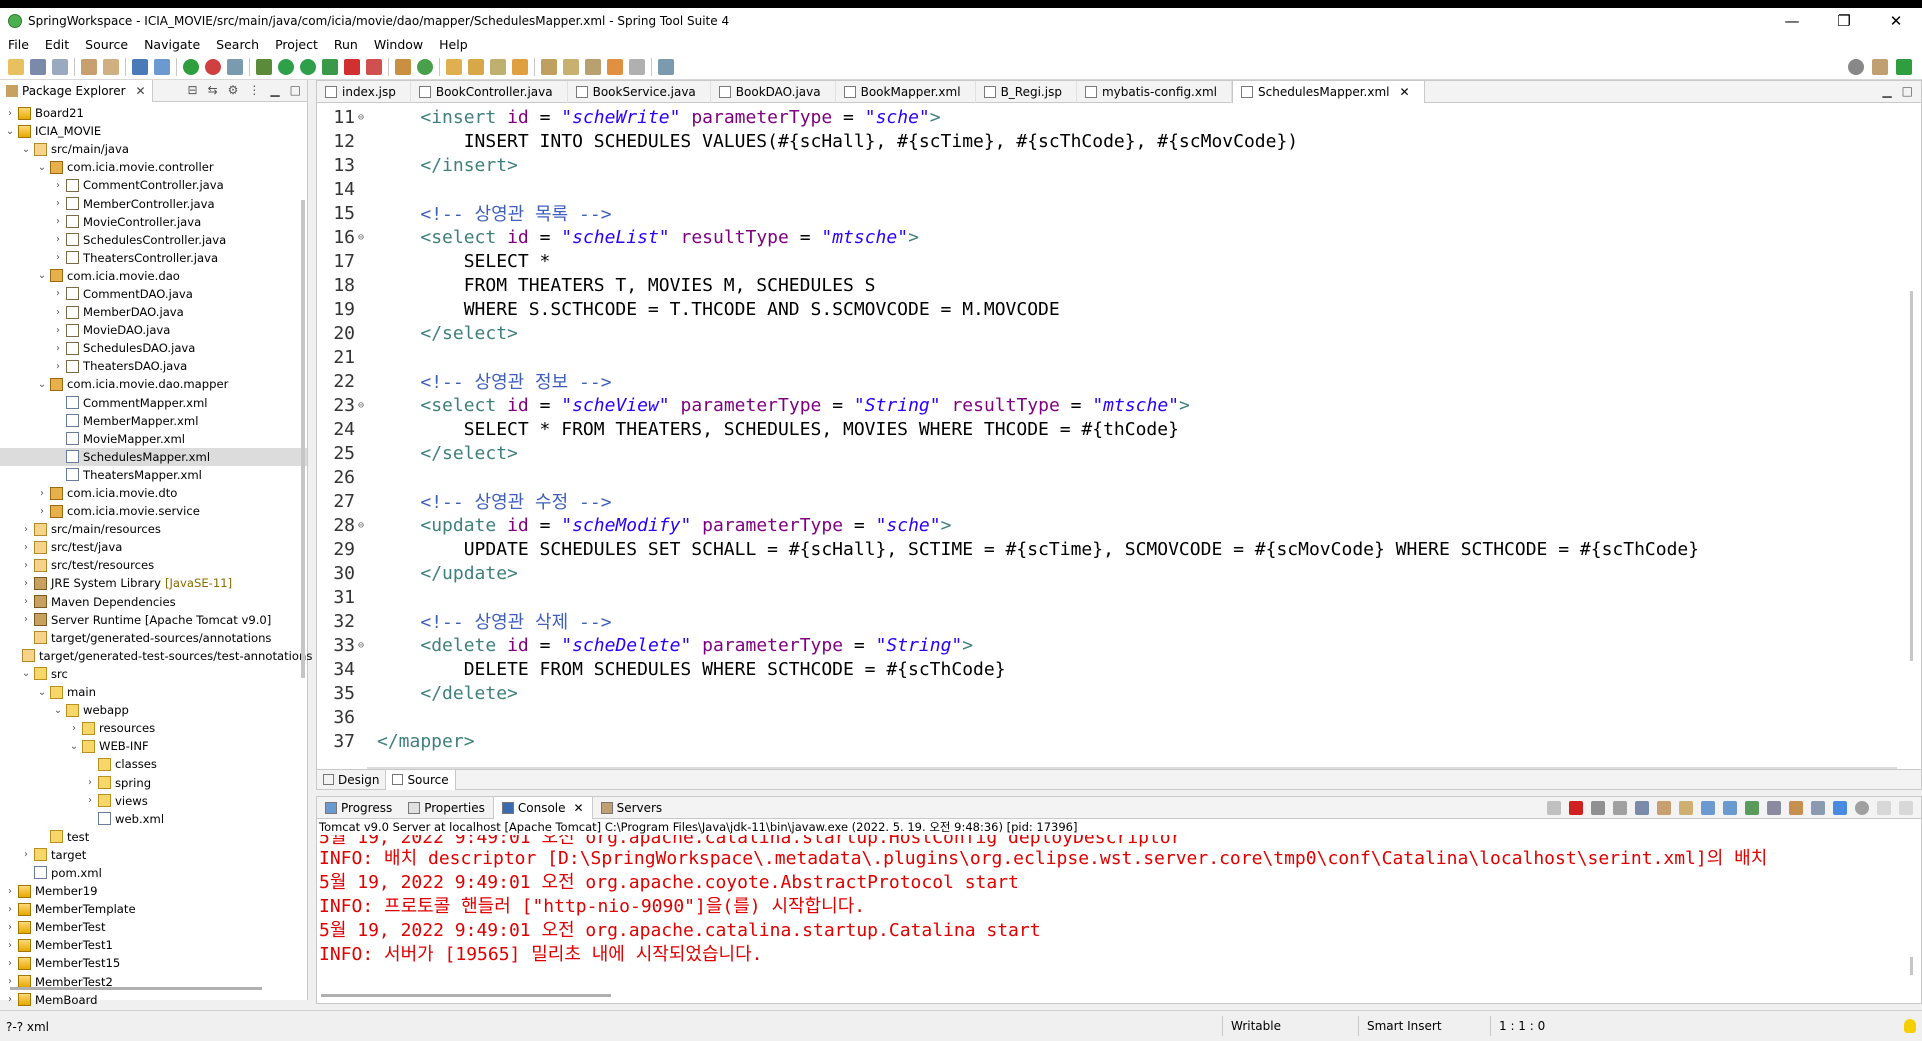 The image size is (1922, 1041). What do you see at coordinates (89, 66) in the screenshot?
I see `print-icon` at bounding box center [89, 66].